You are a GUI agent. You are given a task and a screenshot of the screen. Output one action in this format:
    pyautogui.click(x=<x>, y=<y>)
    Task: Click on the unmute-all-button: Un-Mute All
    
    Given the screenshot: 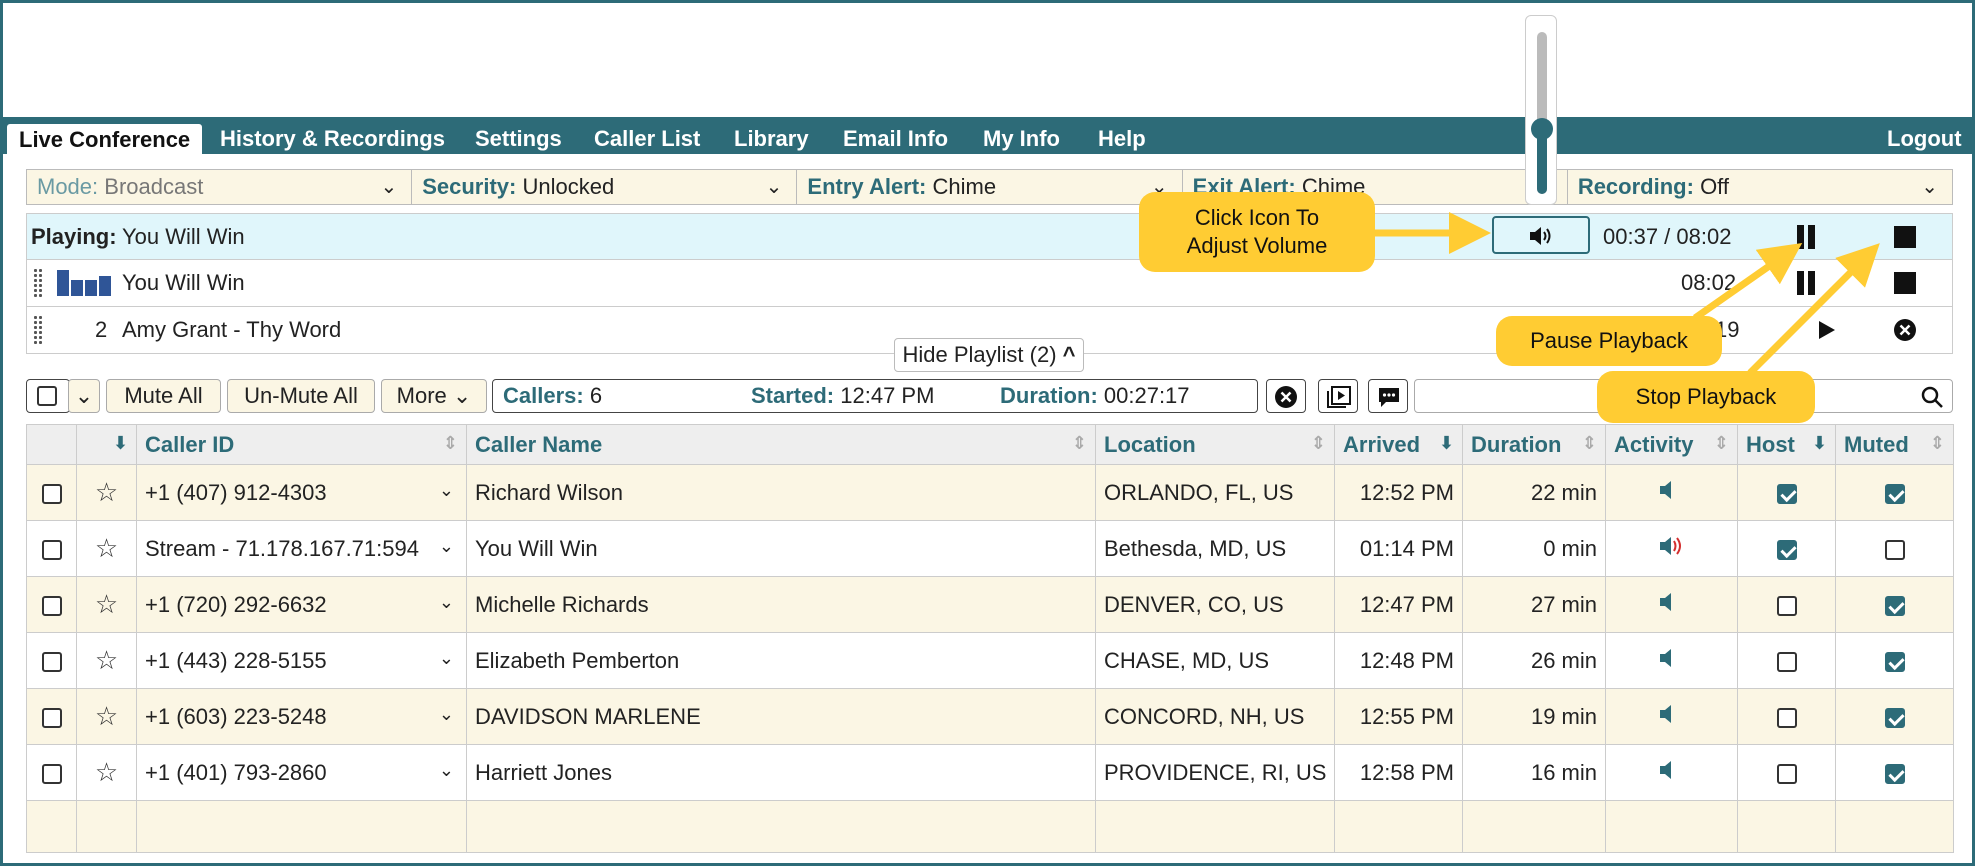 What is the action you would take?
    pyautogui.click(x=301, y=396)
    